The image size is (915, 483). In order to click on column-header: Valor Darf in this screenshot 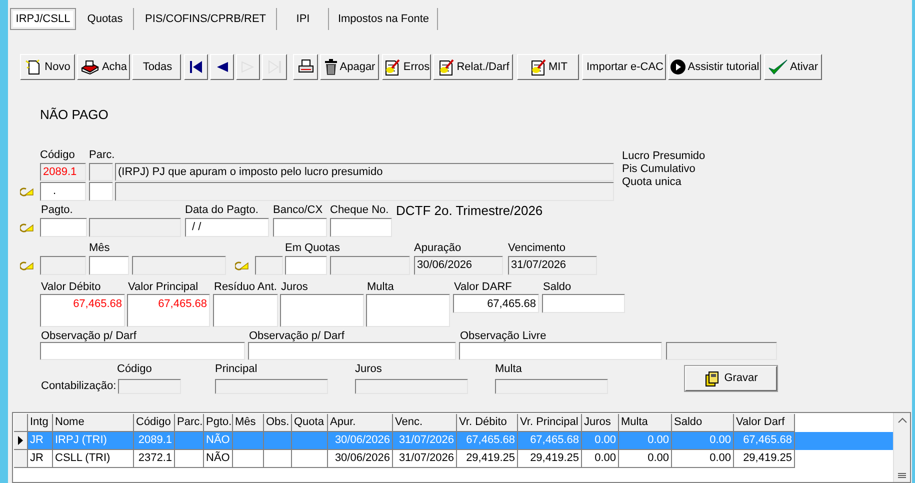, I will do `click(764, 423)`.